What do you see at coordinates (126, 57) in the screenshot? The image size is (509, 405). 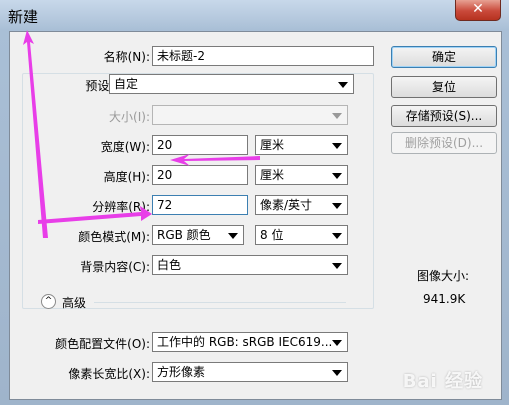 I see `name-label: 名称(N):` at bounding box center [126, 57].